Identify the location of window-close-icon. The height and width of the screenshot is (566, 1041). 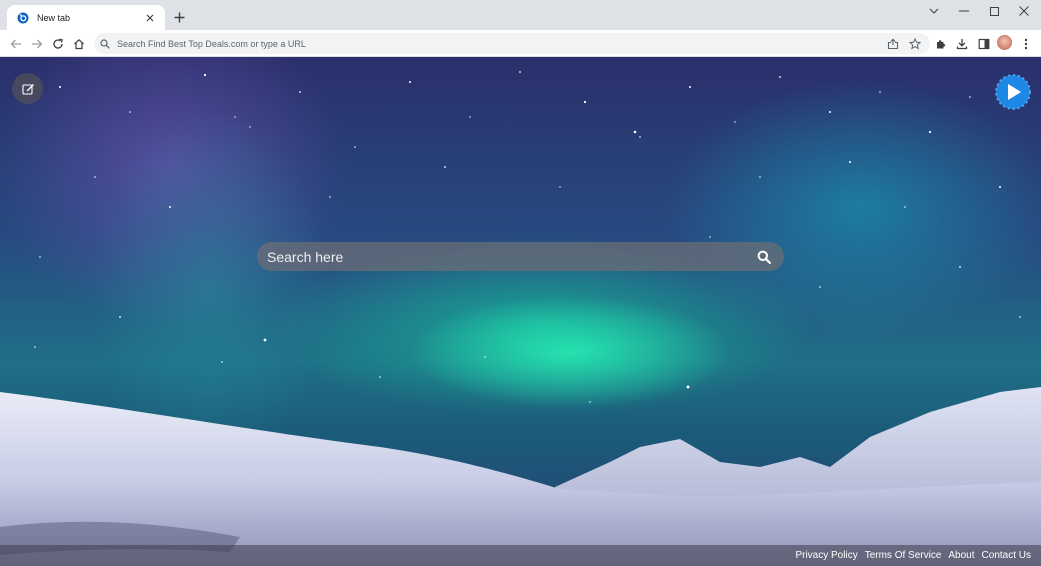
(1024, 11).